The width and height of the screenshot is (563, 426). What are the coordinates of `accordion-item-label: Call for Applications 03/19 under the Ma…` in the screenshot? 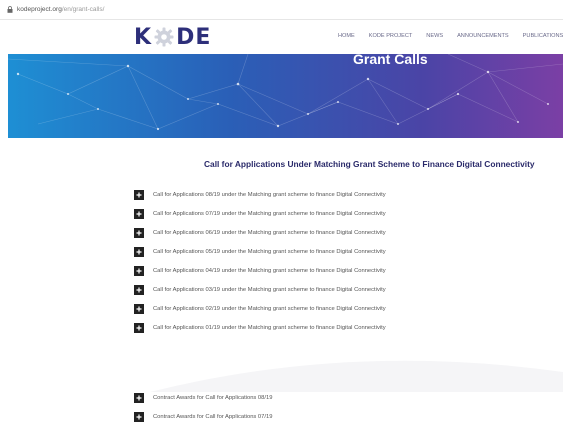 It's located at (269, 289).